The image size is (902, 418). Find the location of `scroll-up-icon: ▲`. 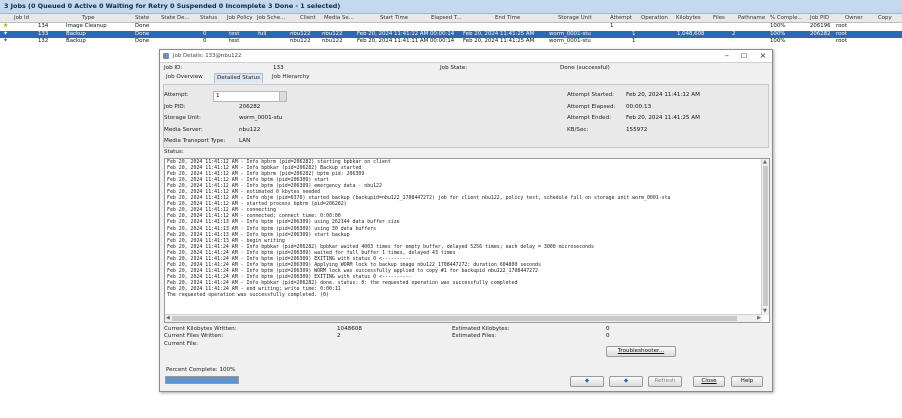

scroll-up-icon: ▲ is located at coordinates (765, 162).